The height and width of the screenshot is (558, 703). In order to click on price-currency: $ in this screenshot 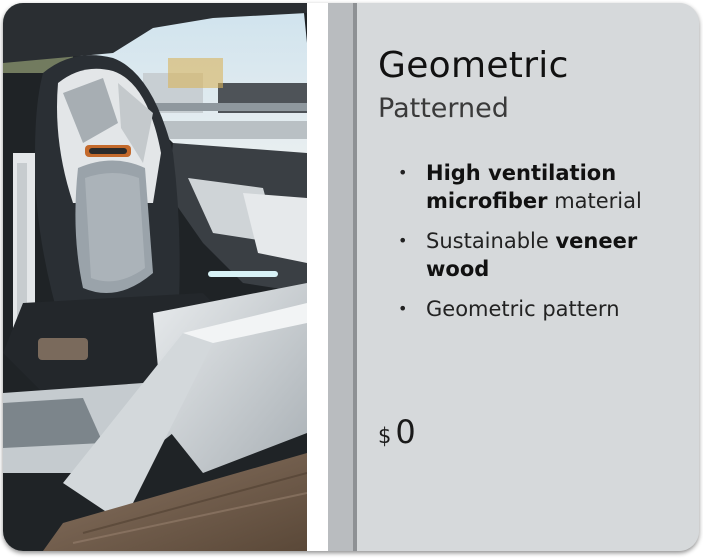, I will do `click(385, 436)`.